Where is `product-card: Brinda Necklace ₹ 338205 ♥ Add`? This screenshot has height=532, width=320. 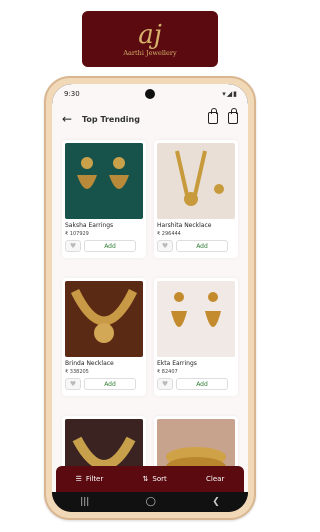
product-card: Brinda Necklace ₹ 338205 ♥ Add is located at coordinates (104, 337).